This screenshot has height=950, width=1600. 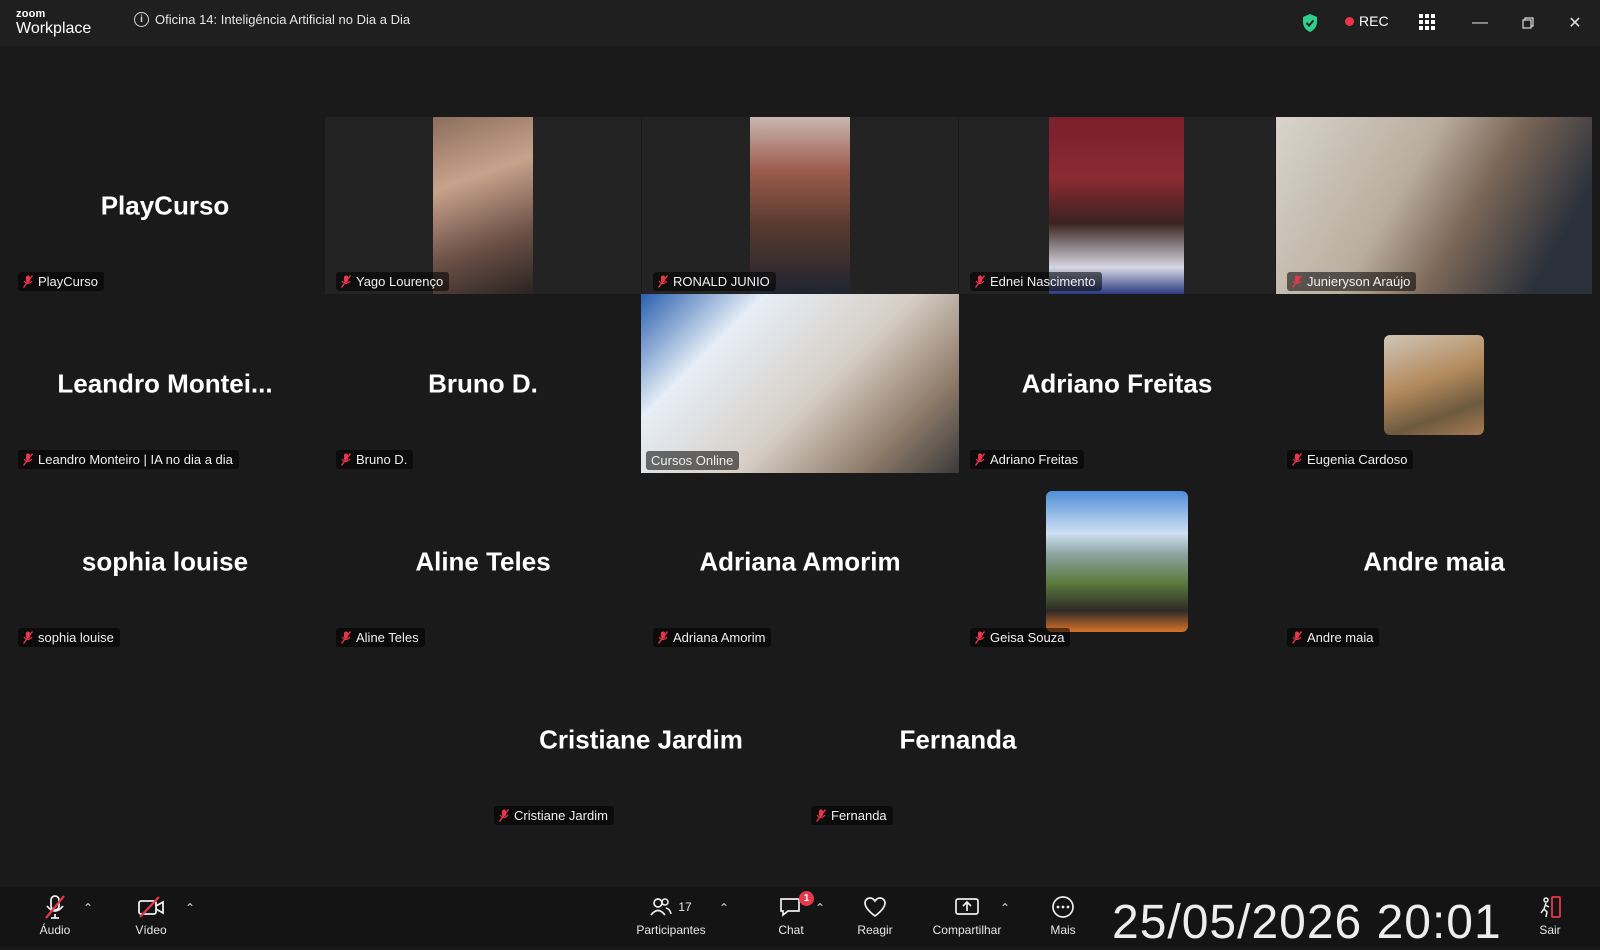 What do you see at coordinates (1063, 918) in the screenshot?
I see `more-button: Mais` at bounding box center [1063, 918].